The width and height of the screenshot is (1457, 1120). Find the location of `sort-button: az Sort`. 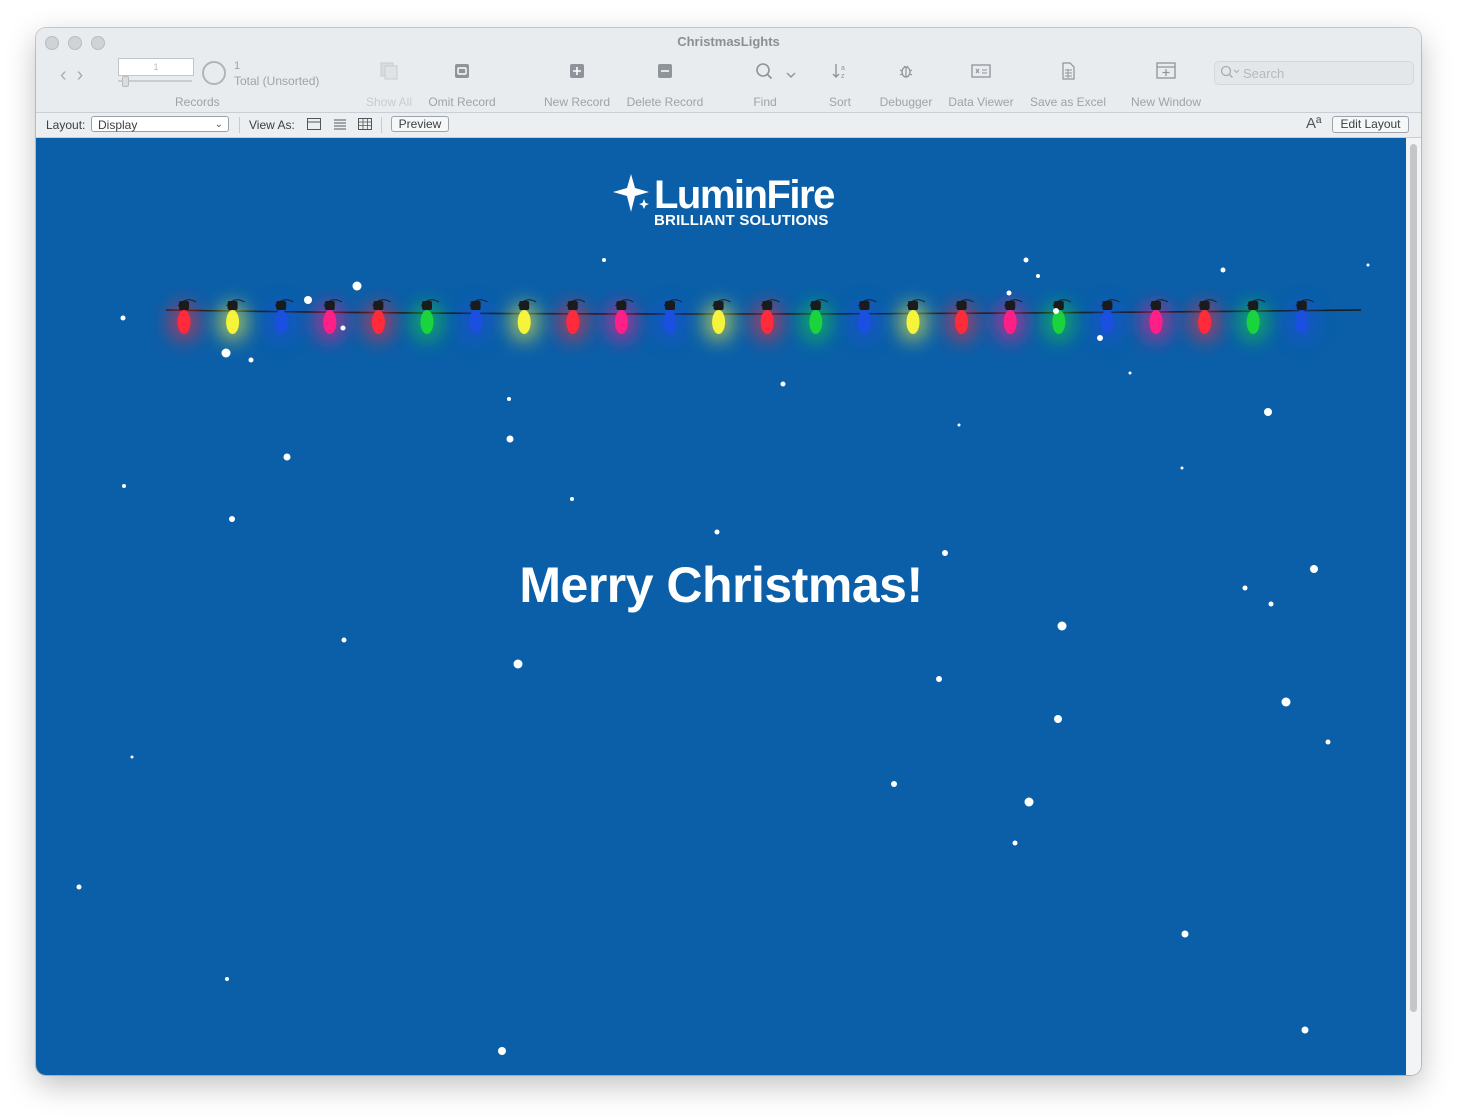

sort-button: az Sort is located at coordinates (840, 85).